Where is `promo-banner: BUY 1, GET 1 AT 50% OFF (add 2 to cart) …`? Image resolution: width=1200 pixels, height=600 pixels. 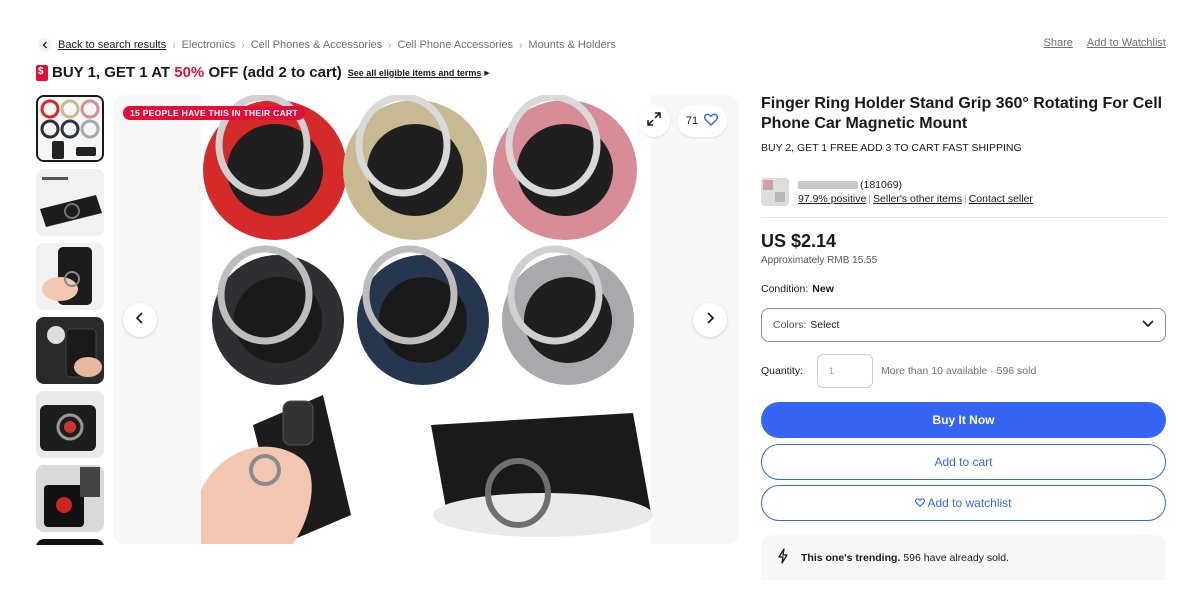 promo-banner: BUY 1, GET 1 AT 50% OFF (add 2 to cart) … is located at coordinates (263, 72).